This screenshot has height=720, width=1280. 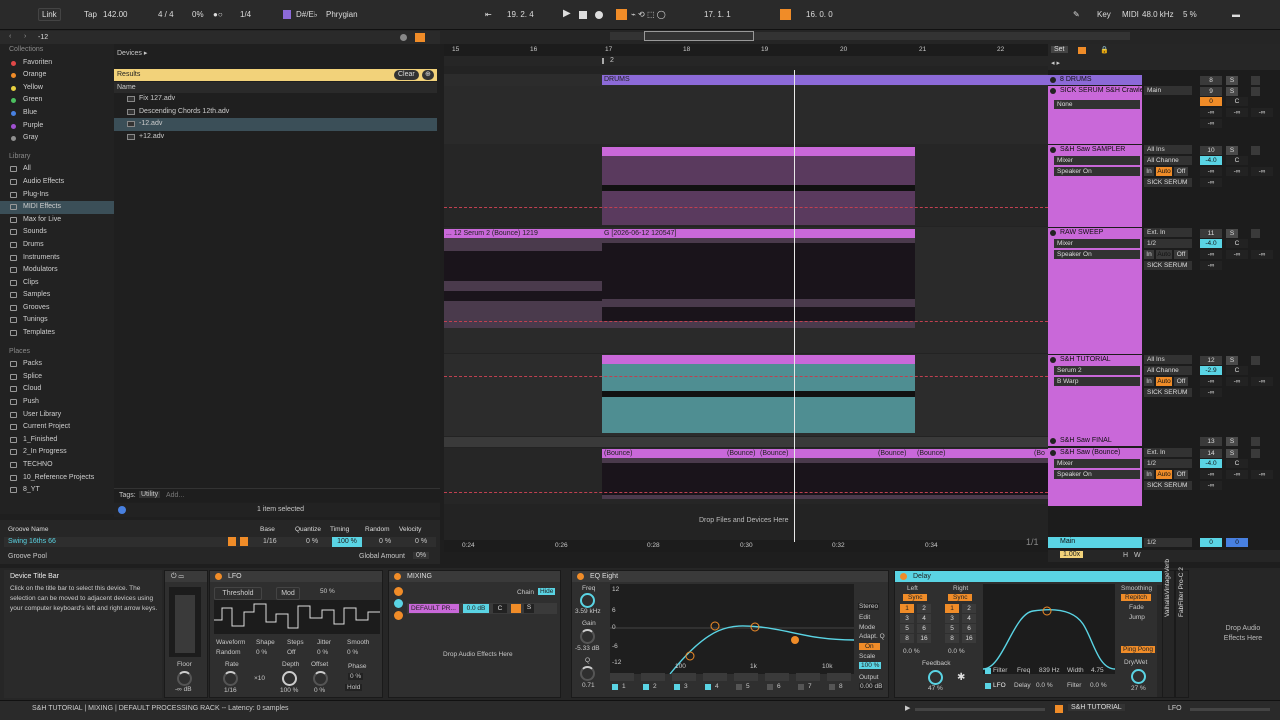 What do you see at coordinates (57, 490) in the screenshot?
I see `place-item: 8_YT` at bounding box center [57, 490].